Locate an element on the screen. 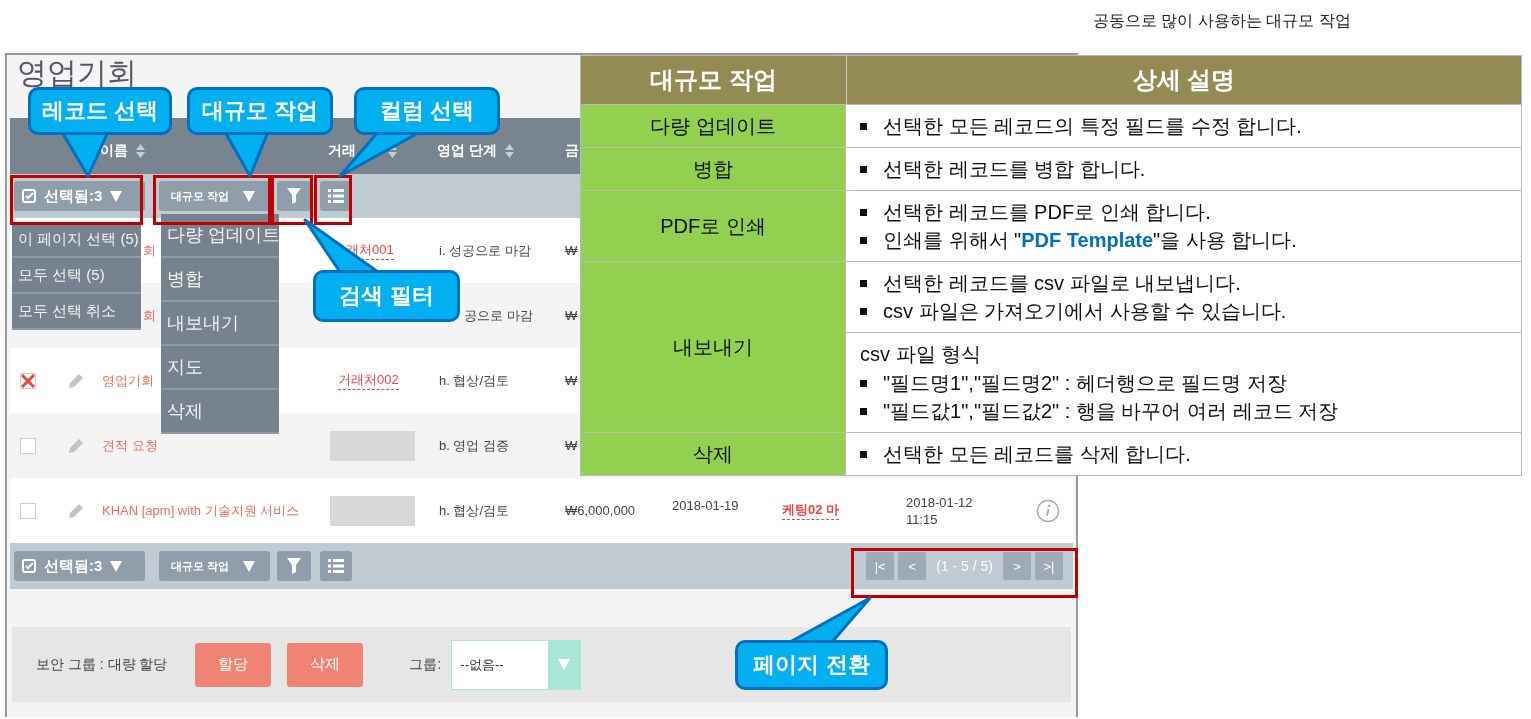  table-cell-text: 2018-01-12 11:15 is located at coordinates (940, 511).